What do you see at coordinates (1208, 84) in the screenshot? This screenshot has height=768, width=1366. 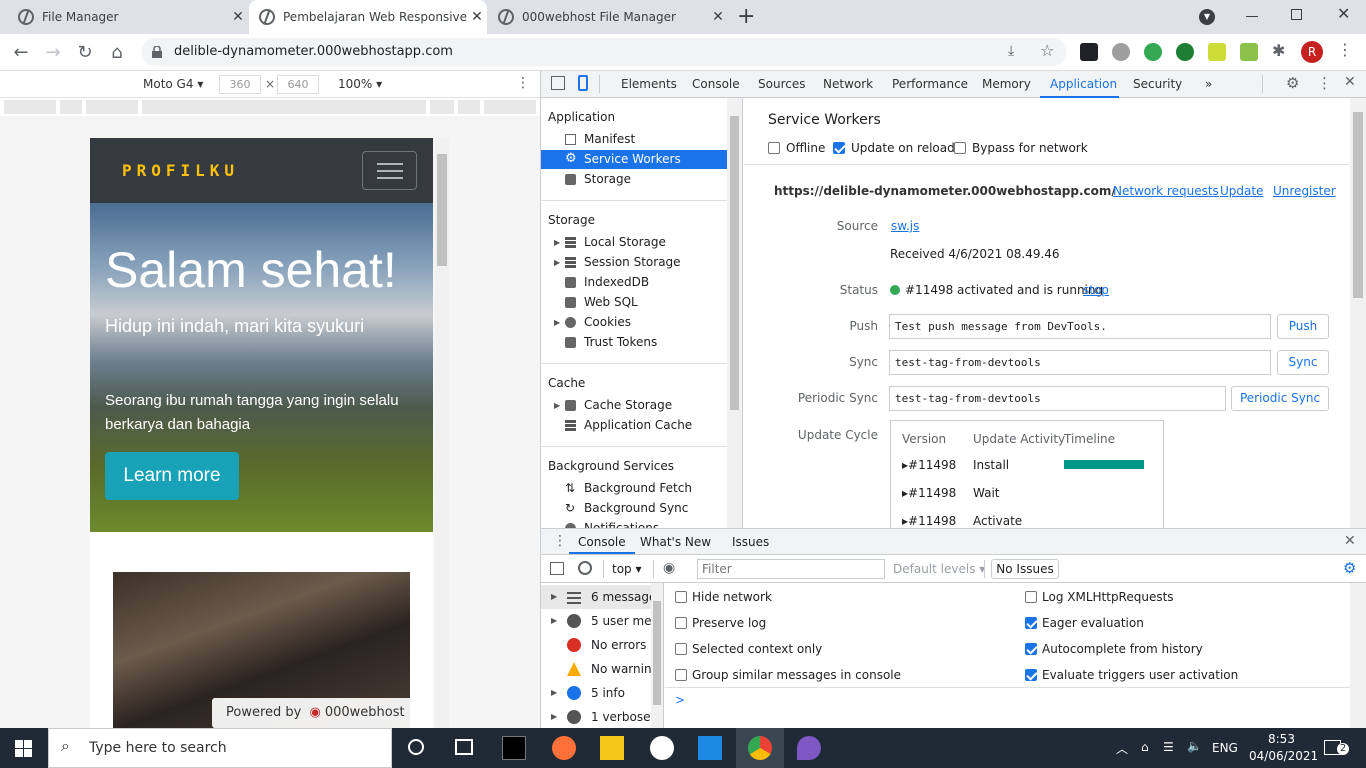 I see `more-tabs-icon: »` at bounding box center [1208, 84].